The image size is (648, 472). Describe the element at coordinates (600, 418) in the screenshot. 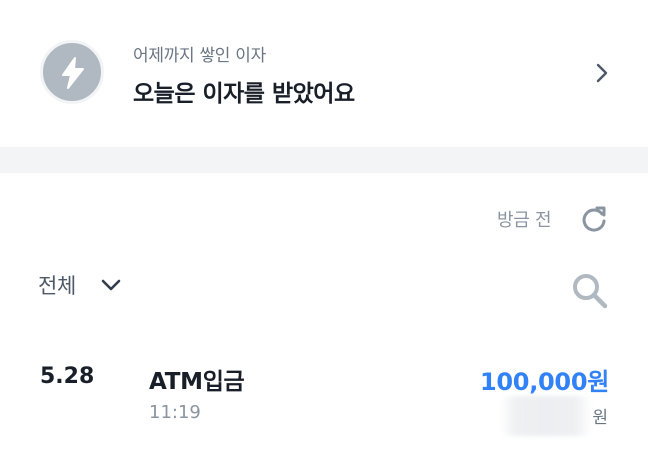

I see `balance-unit: 원` at that location.